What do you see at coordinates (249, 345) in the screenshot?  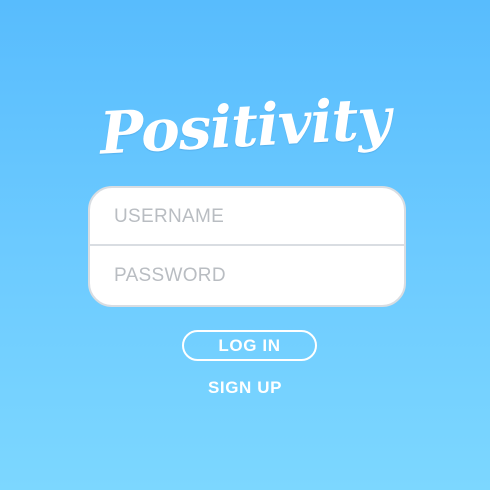 I see `login-button: LOG IN` at bounding box center [249, 345].